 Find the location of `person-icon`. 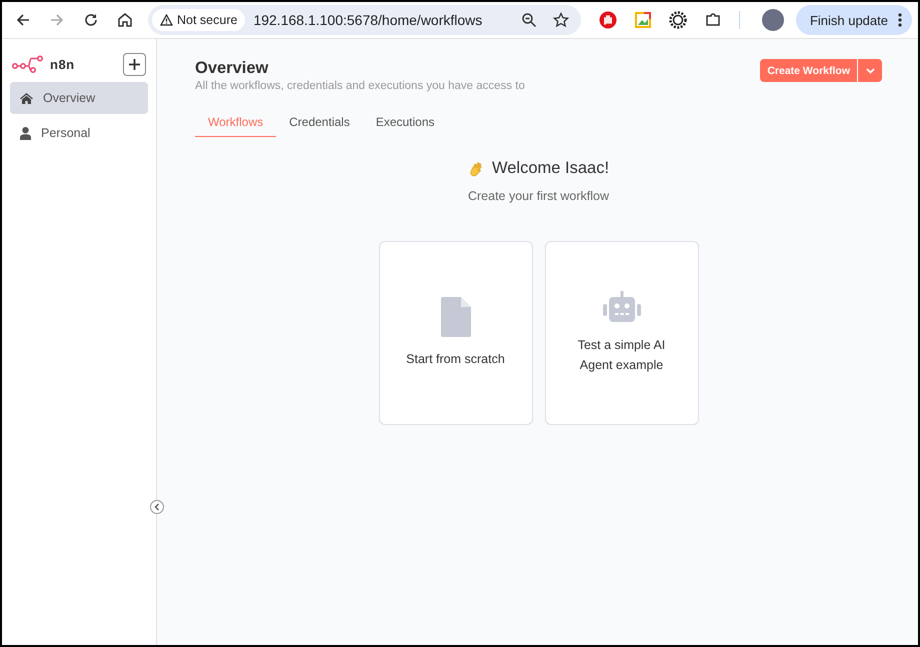

person-icon is located at coordinates (25, 133).